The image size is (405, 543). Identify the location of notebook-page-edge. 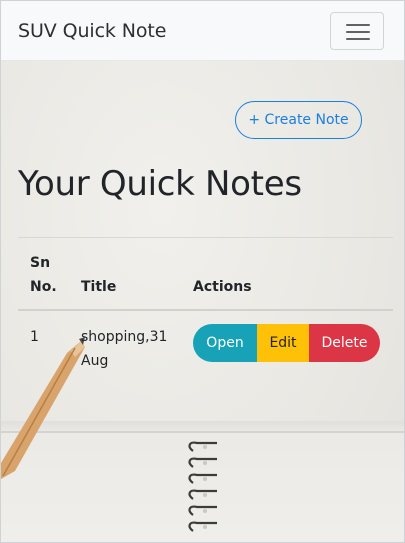
(202, 432).